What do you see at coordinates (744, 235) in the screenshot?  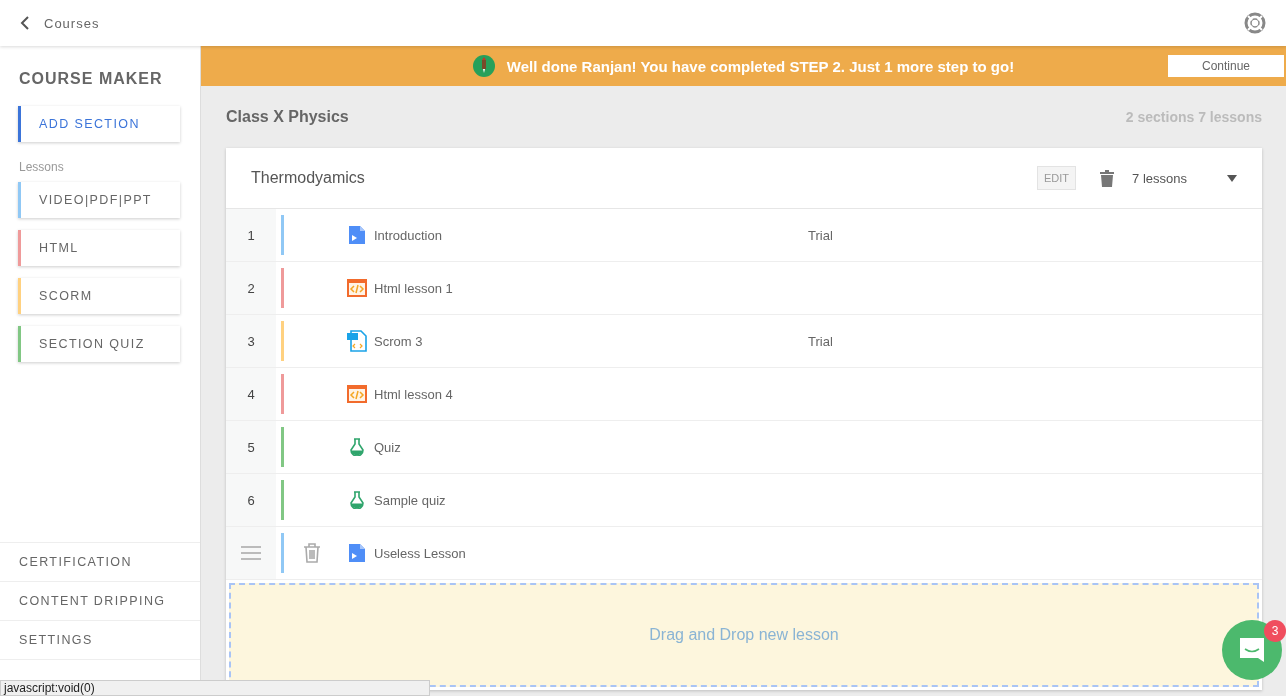 I see `lesson-row: 1 Introduction Trial` at bounding box center [744, 235].